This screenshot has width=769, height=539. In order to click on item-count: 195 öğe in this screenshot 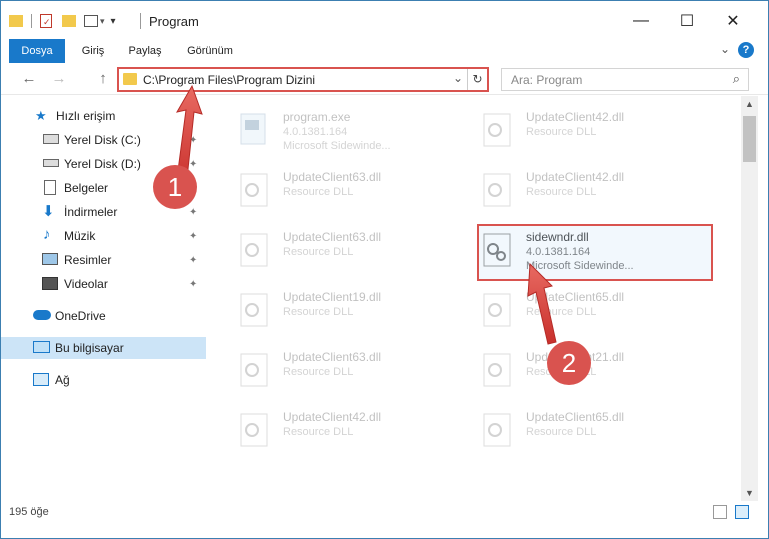, I will do `click(29, 512)`.